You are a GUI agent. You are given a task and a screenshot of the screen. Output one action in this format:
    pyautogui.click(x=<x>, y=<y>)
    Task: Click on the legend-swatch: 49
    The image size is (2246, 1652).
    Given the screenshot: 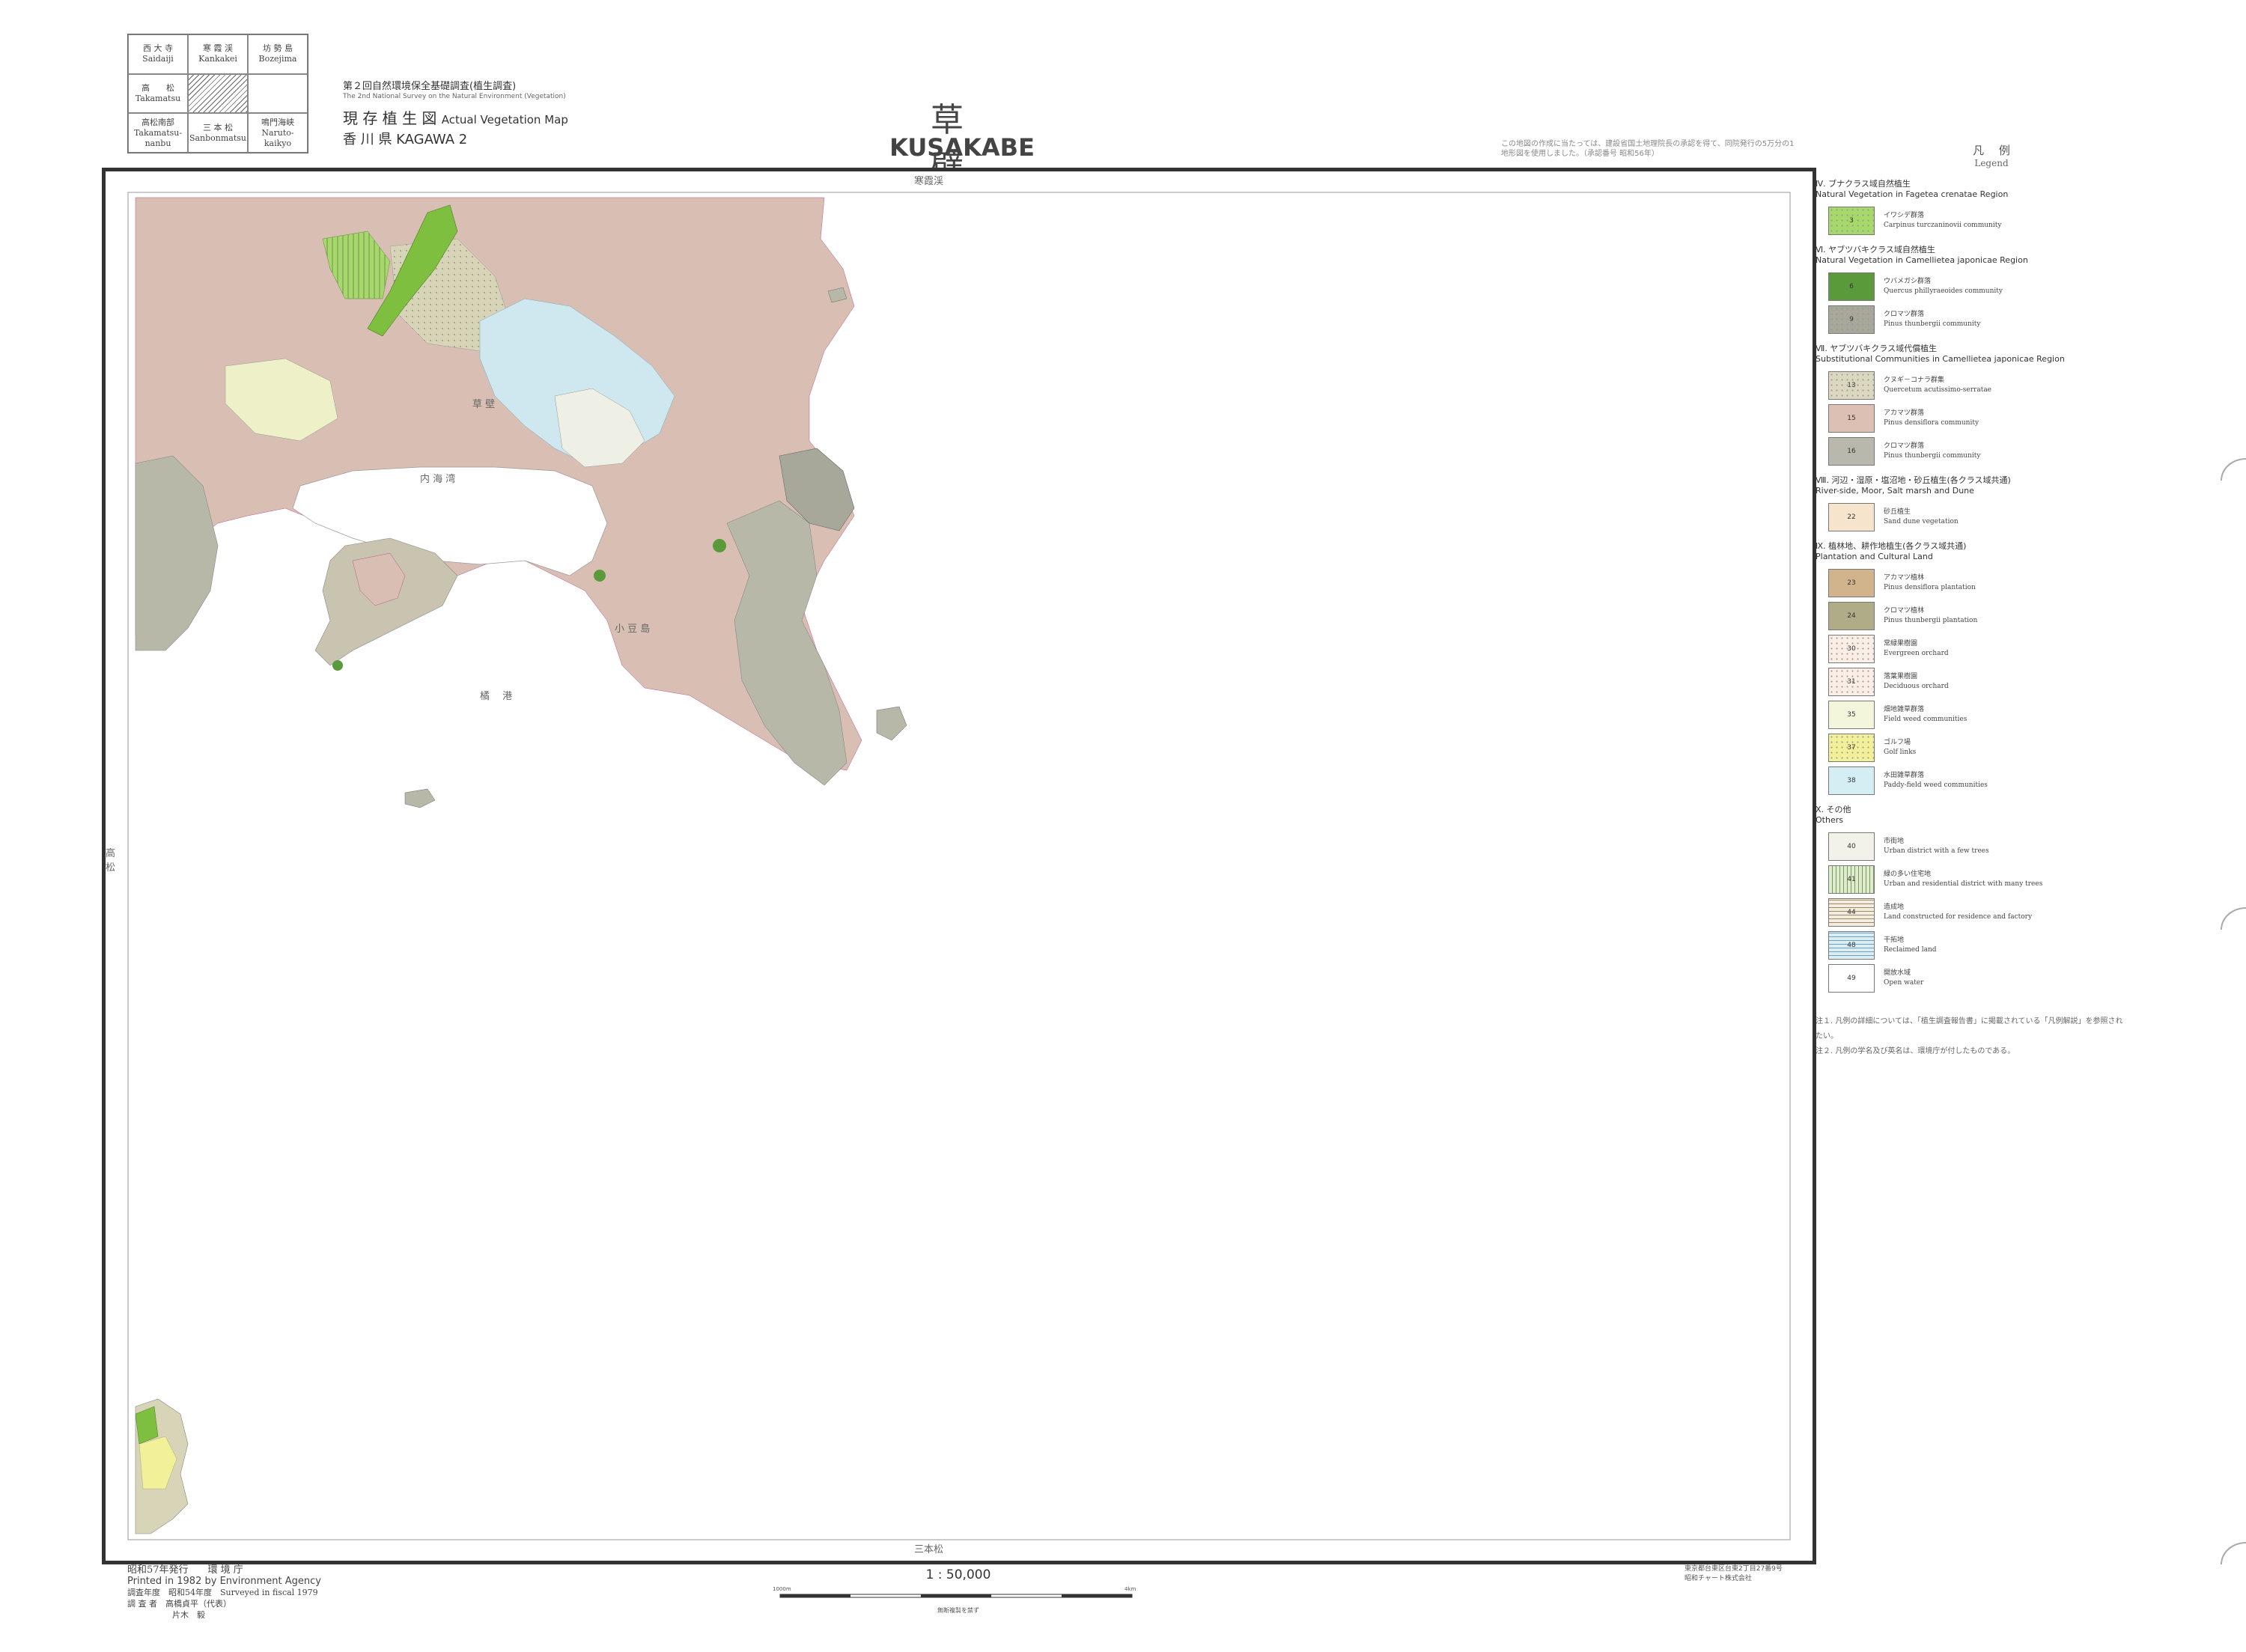 What is the action you would take?
    pyautogui.click(x=1851, y=978)
    